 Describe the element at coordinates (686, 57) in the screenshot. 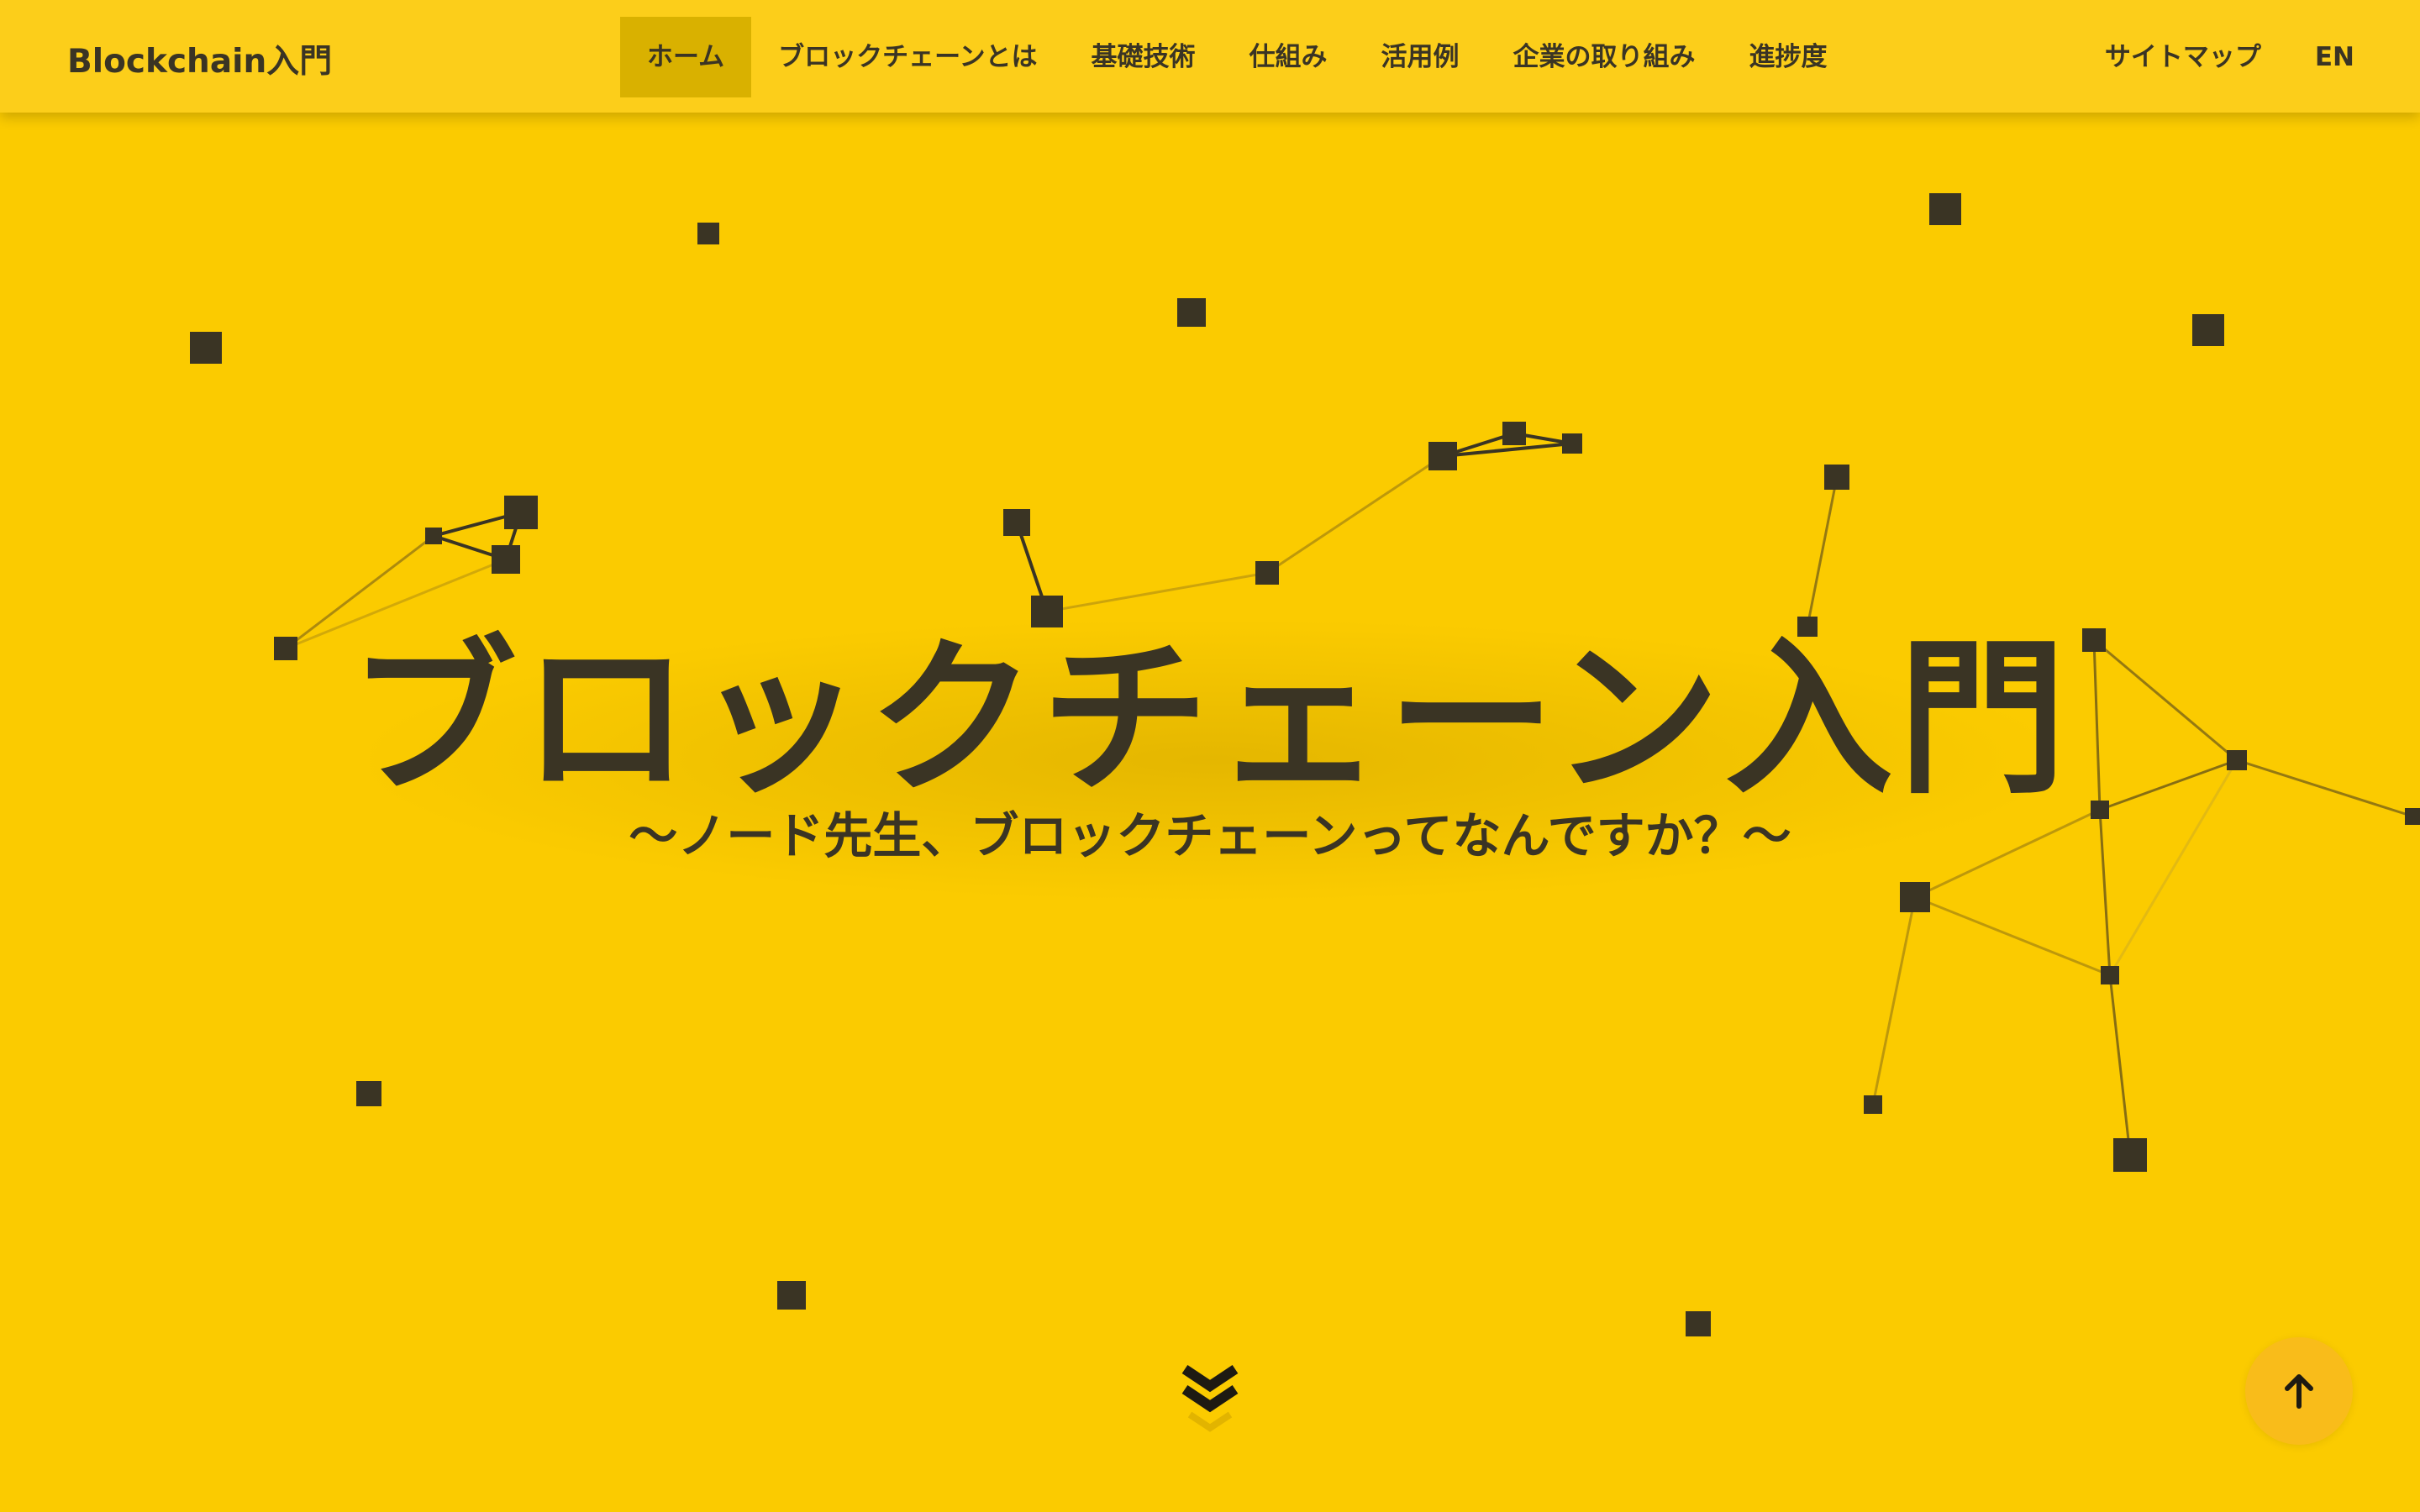

I see `nav-item-home: ホーム` at that location.